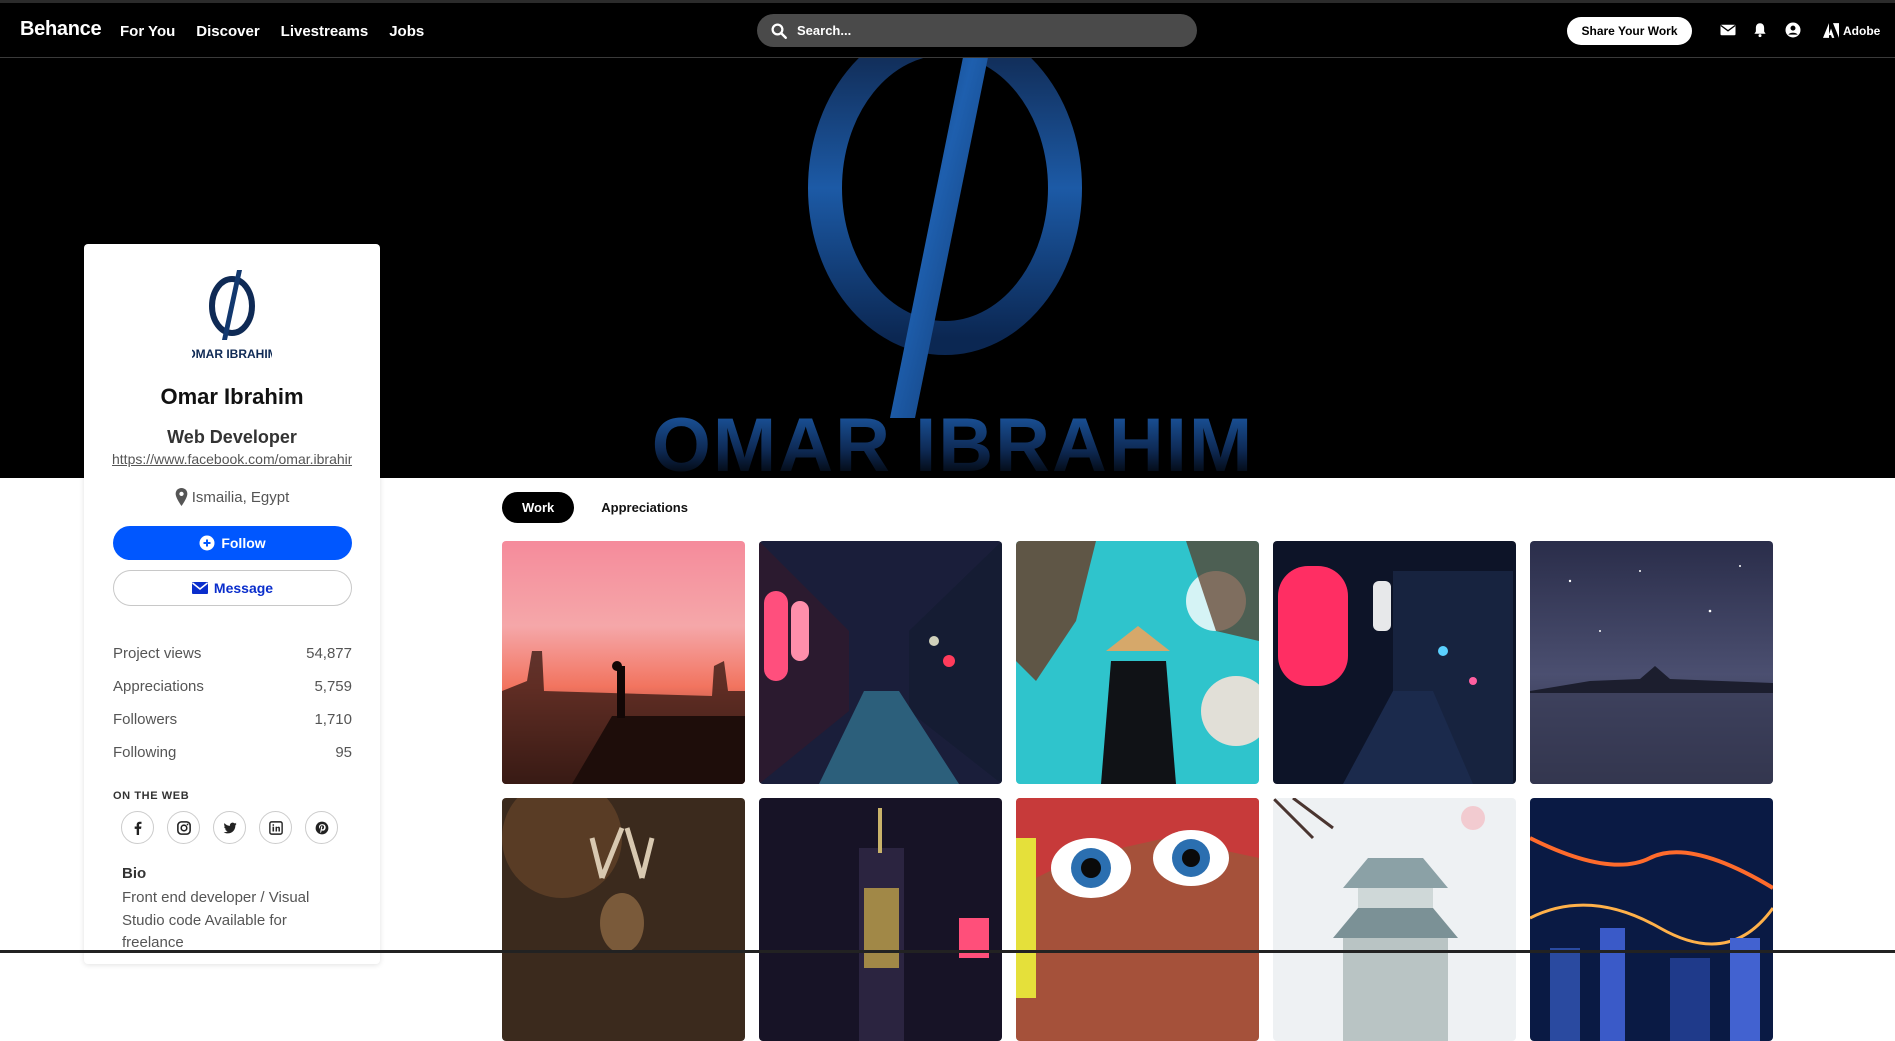 This screenshot has height=1041, width=1895. What do you see at coordinates (538, 507) in the screenshot?
I see `tab-work: Work` at bounding box center [538, 507].